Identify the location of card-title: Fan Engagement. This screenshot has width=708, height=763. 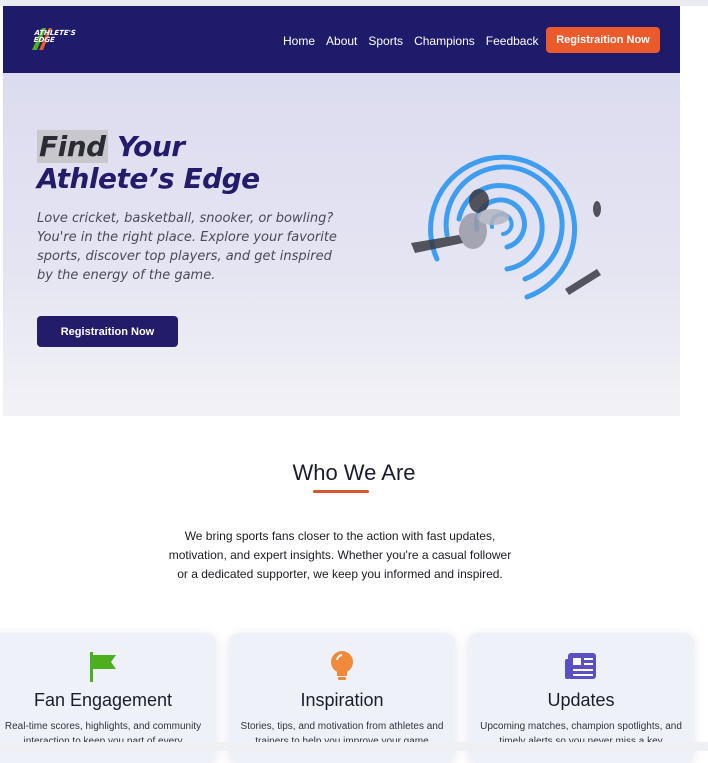
(103, 700).